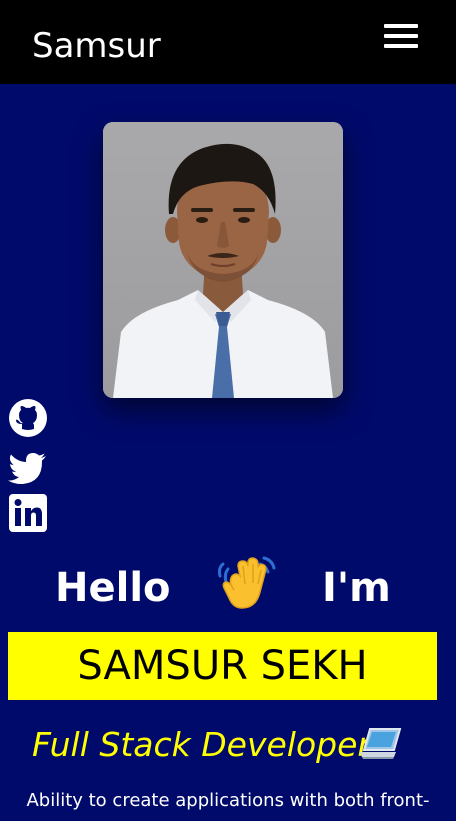  I want to click on linkedin-icon, so click(28, 513).